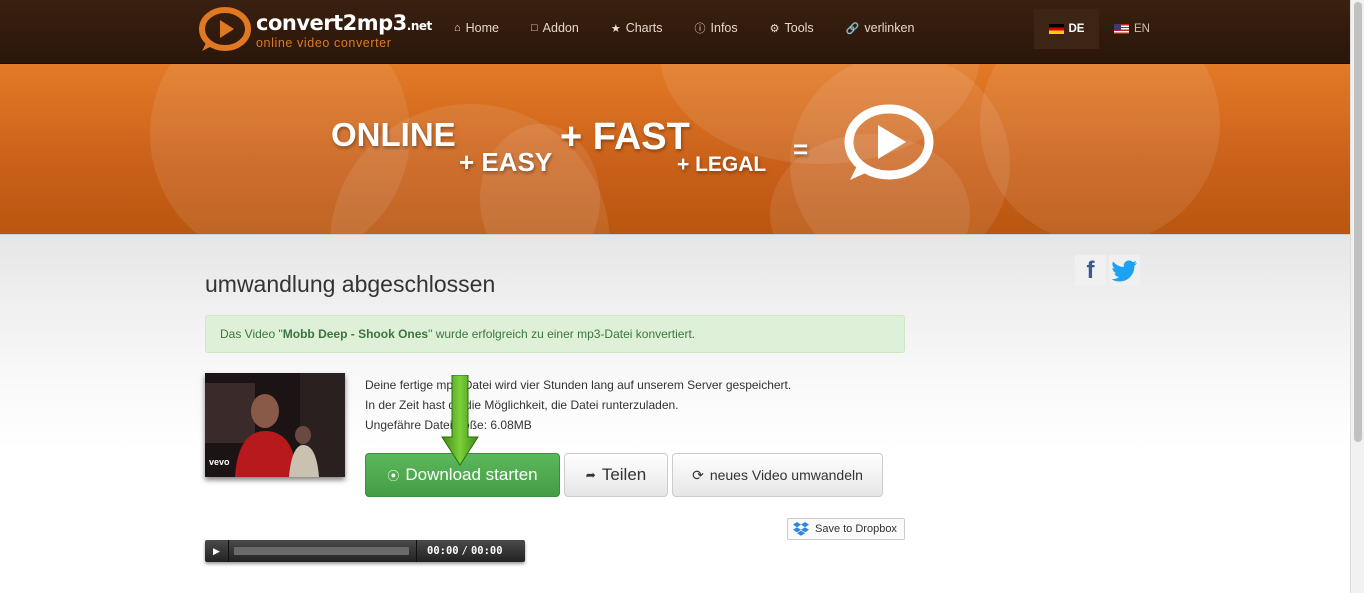 Image resolution: width=1364 pixels, height=593 pixels. What do you see at coordinates (625, 137) in the screenshot?
I see `hero-fast: + FAST` at bounding box center [625, 137].